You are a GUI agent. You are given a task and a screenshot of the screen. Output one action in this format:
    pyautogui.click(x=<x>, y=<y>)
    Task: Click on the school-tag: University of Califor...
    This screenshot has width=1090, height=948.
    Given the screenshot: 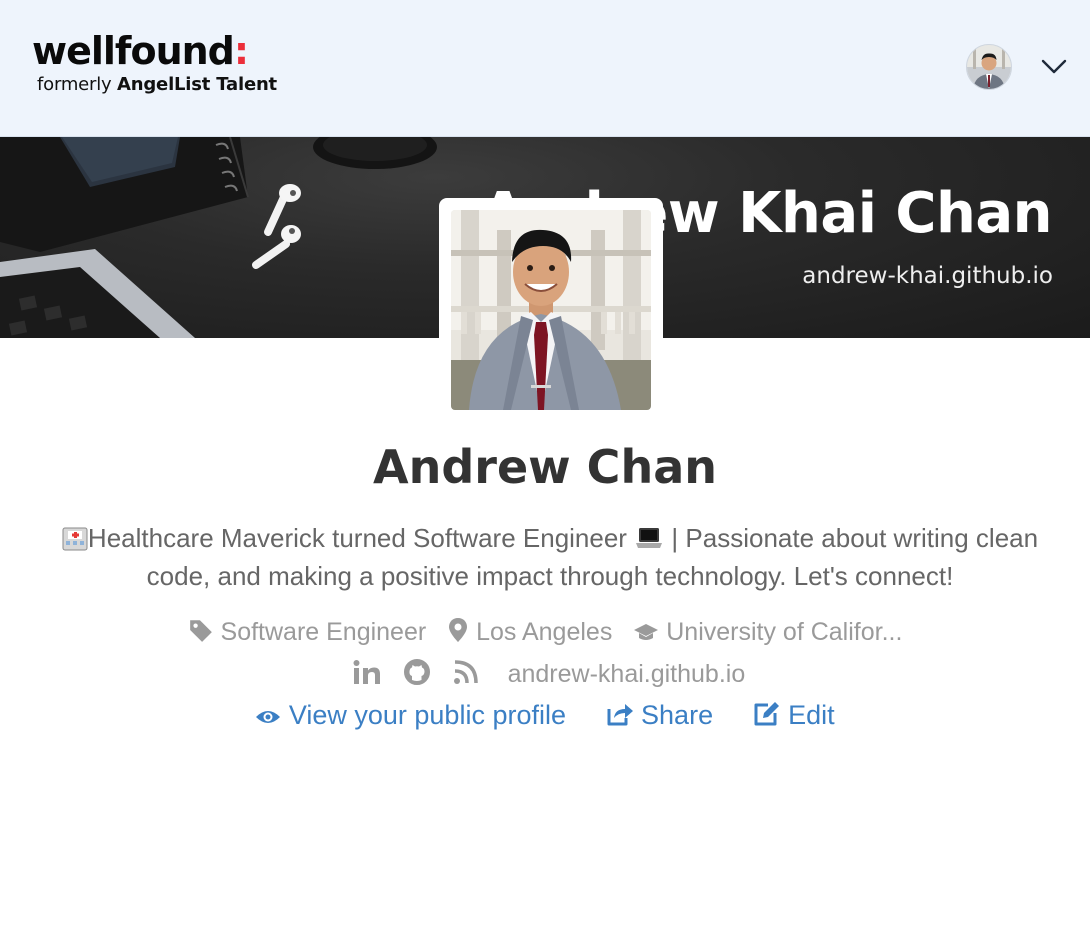 What is the action you would take?
    pyautogui.click(x=767, y=632)
    